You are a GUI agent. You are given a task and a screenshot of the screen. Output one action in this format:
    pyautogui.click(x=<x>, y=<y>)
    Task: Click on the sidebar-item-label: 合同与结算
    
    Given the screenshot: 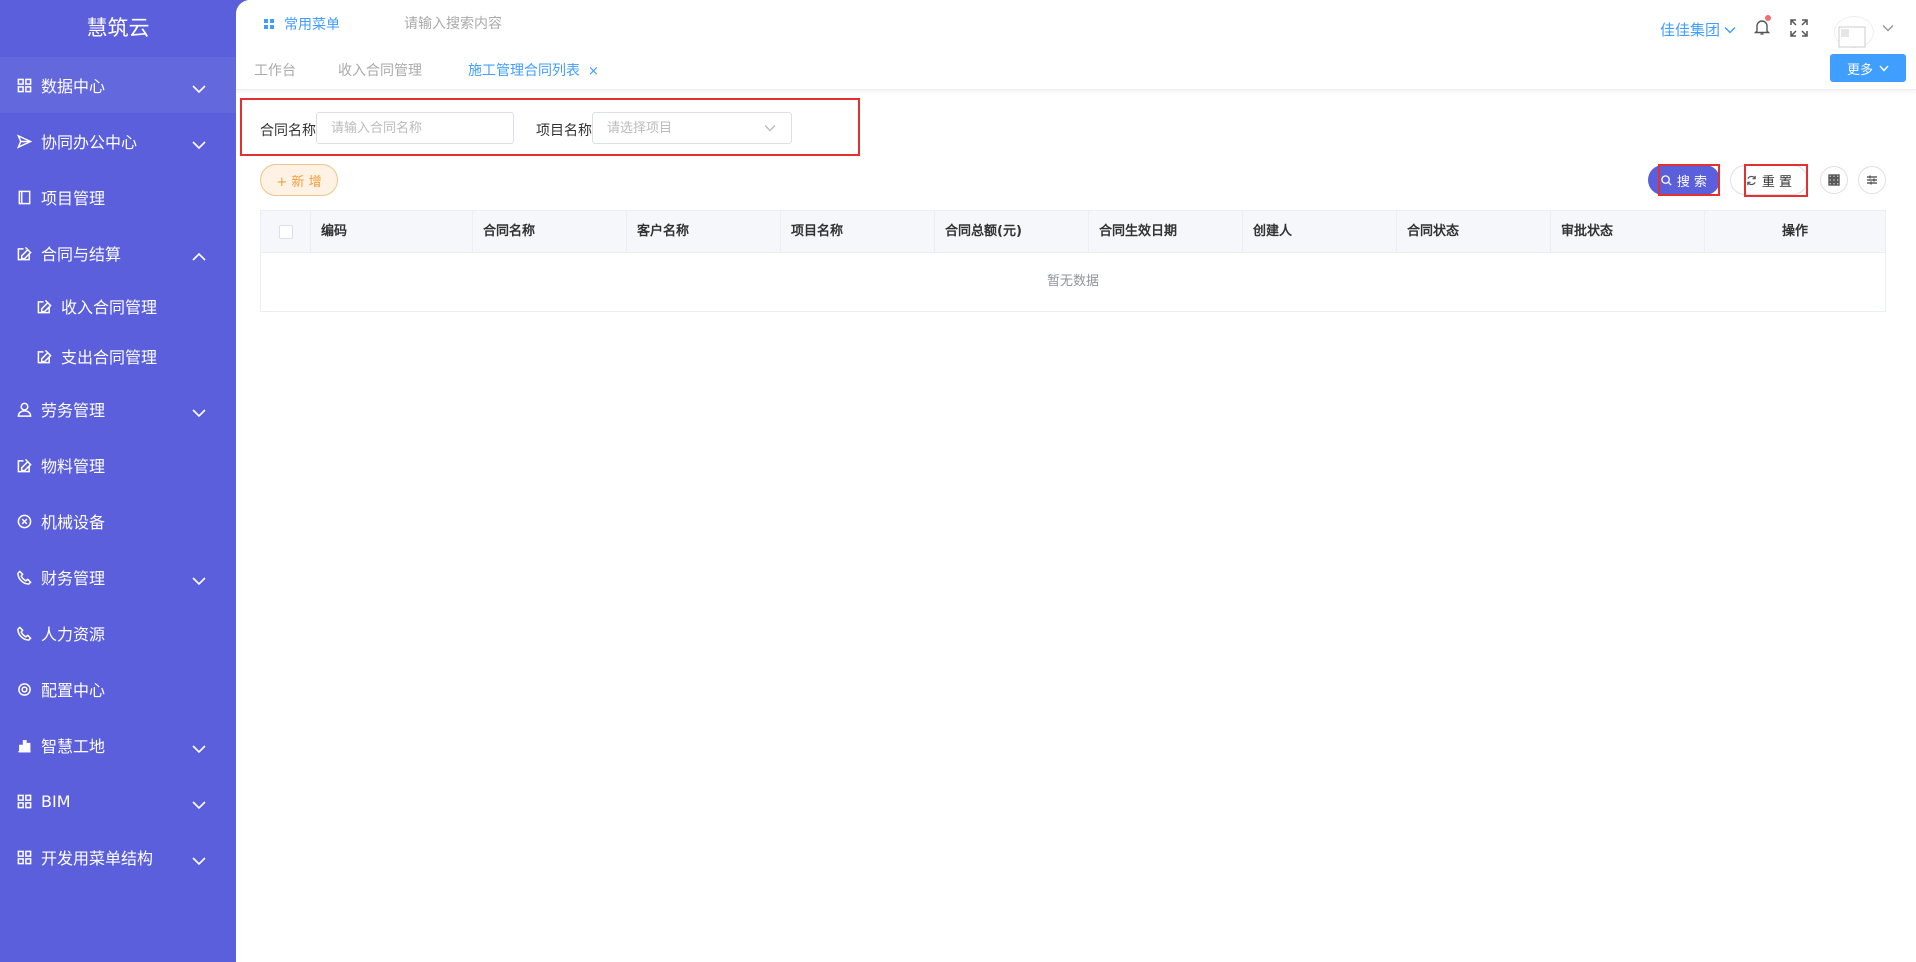 What is the action you would take?
    pyautogui.click(x=81, y=254)
    